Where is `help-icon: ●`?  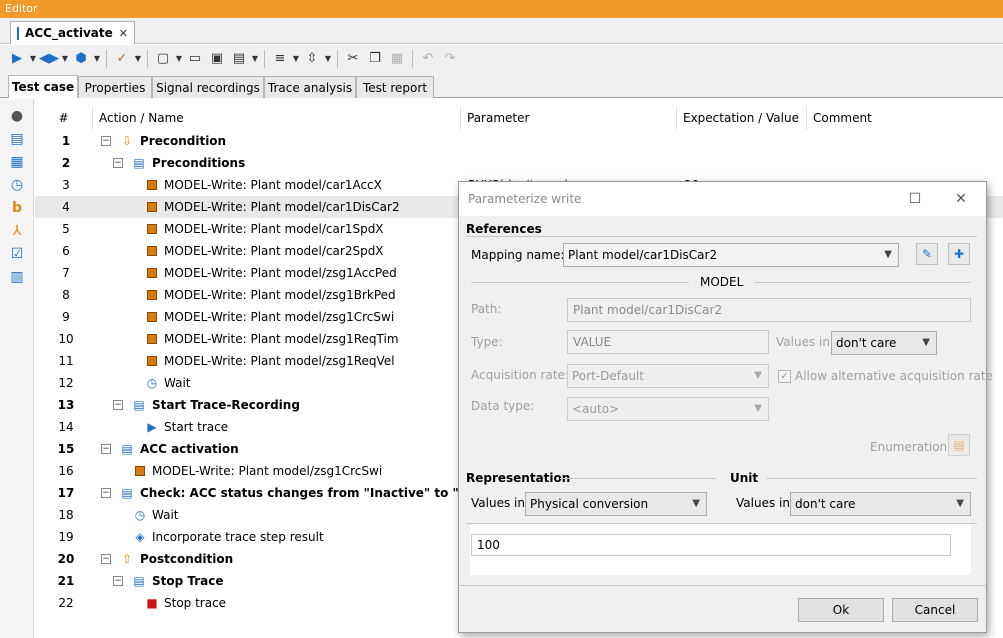 help-icon: ● is located at coordinates (17, 115).